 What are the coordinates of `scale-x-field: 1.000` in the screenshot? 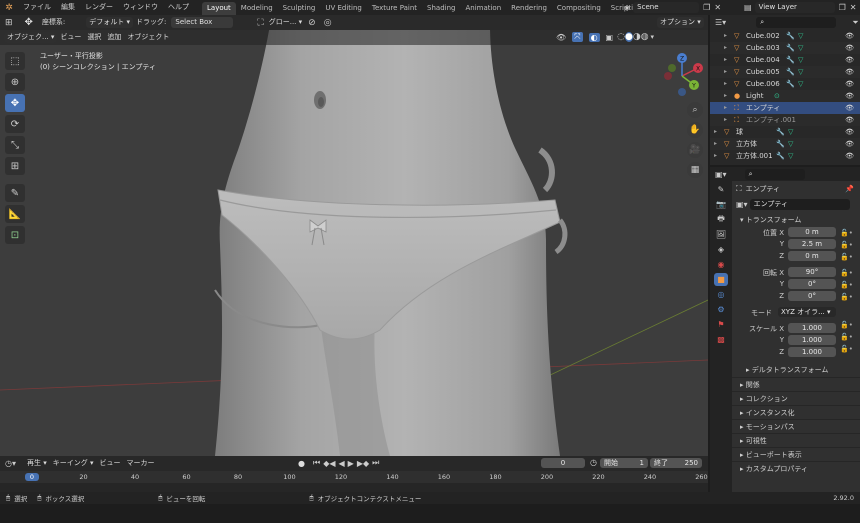 It's located at (812, 328).